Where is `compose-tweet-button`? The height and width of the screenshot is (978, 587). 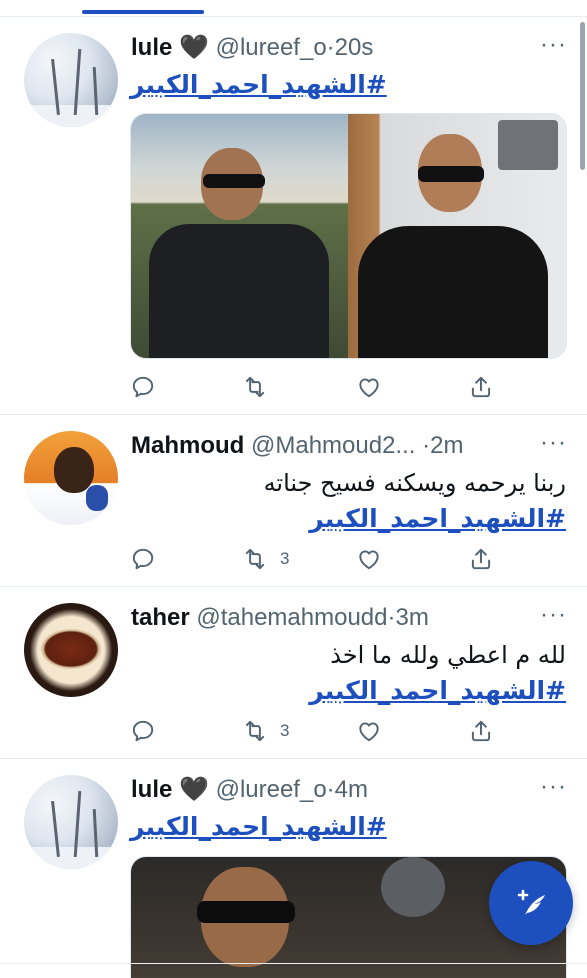
compose-tweet-button is located at coordinates (531, 903).